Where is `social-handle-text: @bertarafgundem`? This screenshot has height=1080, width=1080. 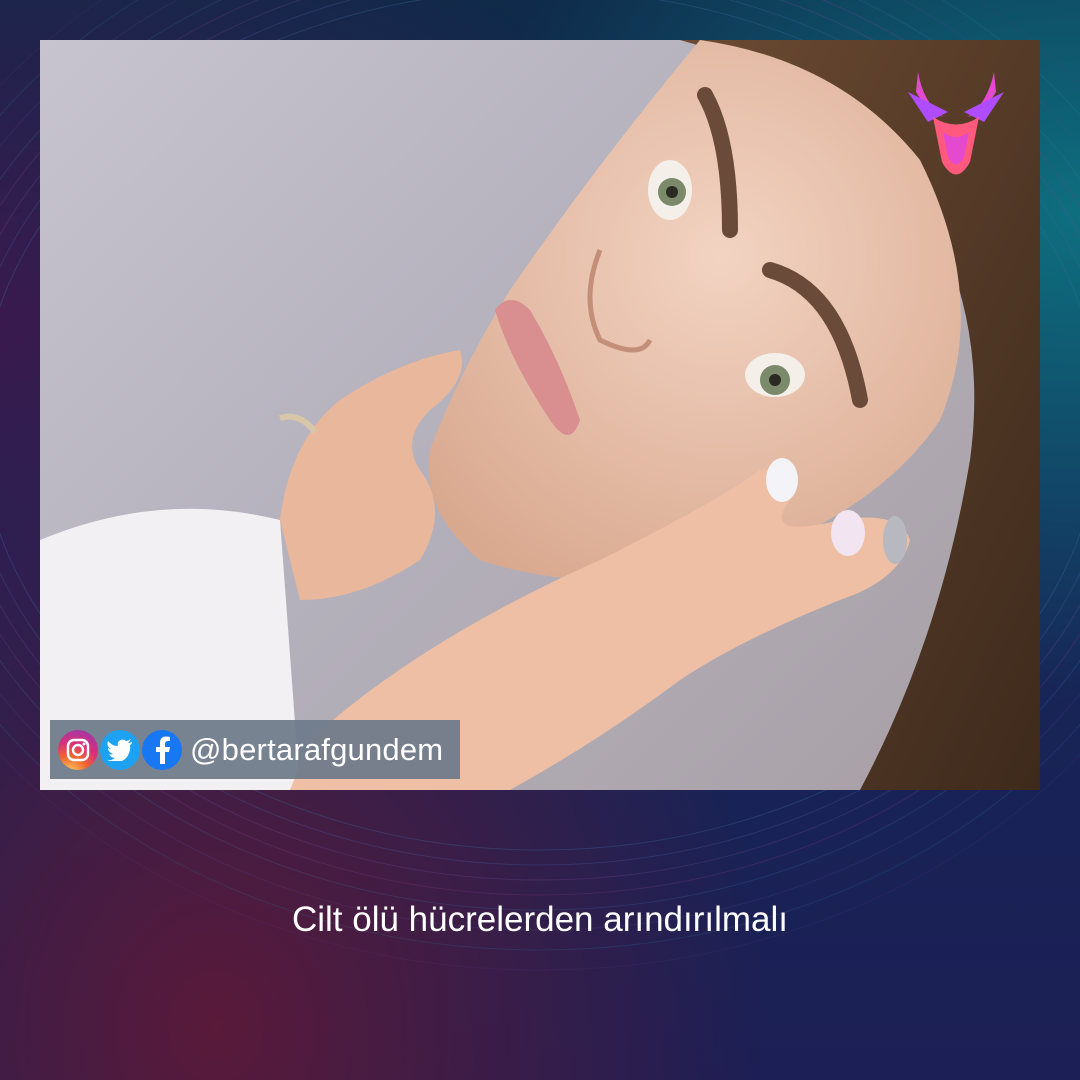
social-handle-text: @bertarafgundem is located at coordinates (317, 749).